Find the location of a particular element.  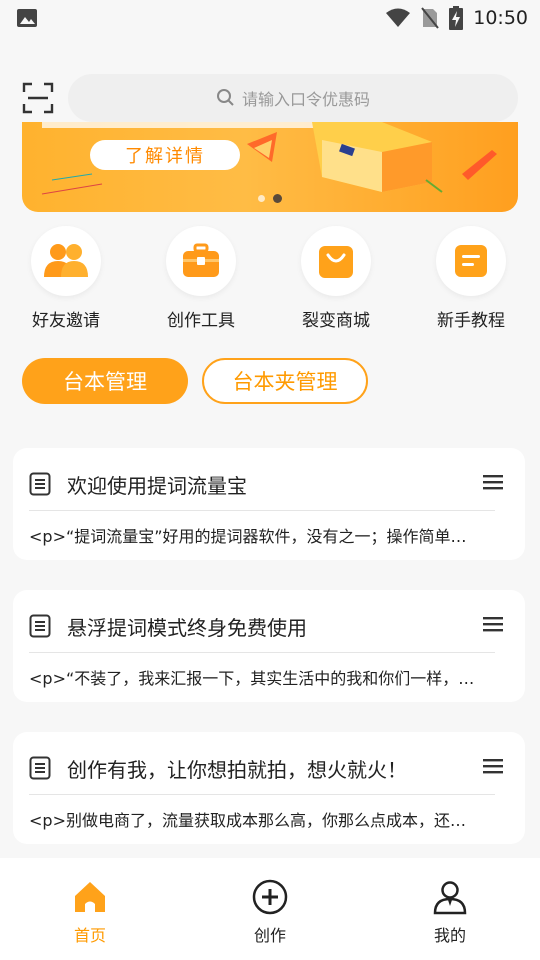

search-icon is located at coordinates (225, 97).